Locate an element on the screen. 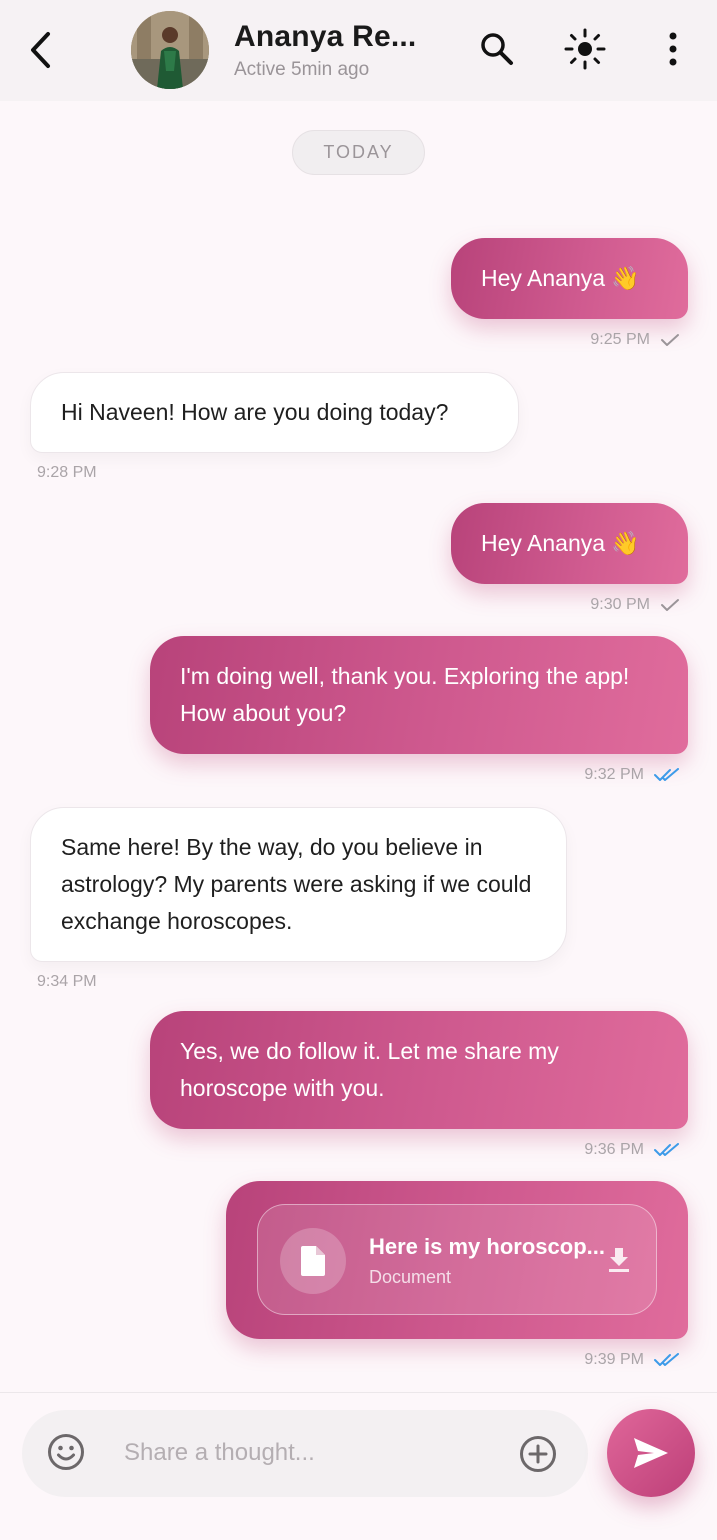 The width and height of the screenshot is (717, 1540). message-text: Hi Naveen! How are you doing today? is located at coordinates (255, 412).